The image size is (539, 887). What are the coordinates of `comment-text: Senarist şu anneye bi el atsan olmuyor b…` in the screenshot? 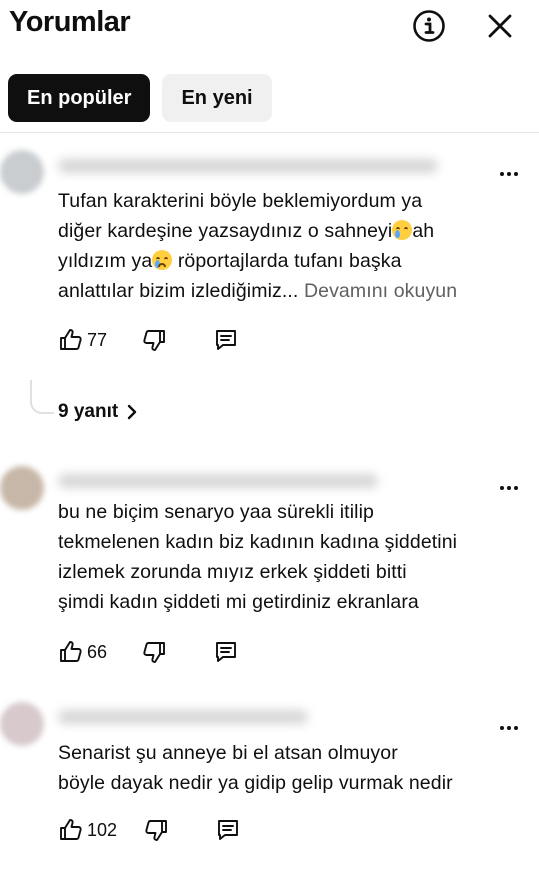 It's located at (255, 768).